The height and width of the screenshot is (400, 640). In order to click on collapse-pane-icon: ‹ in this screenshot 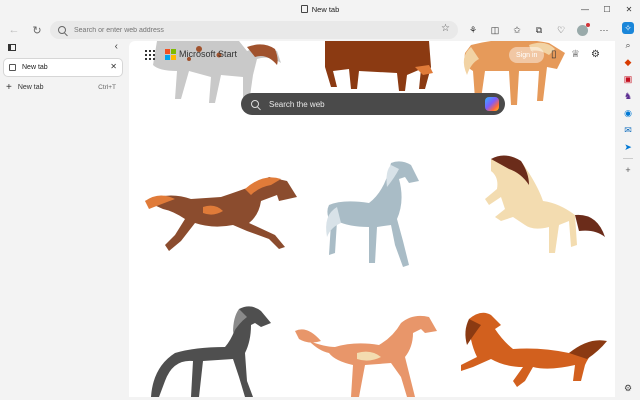, I will do `click(116, 46)`.